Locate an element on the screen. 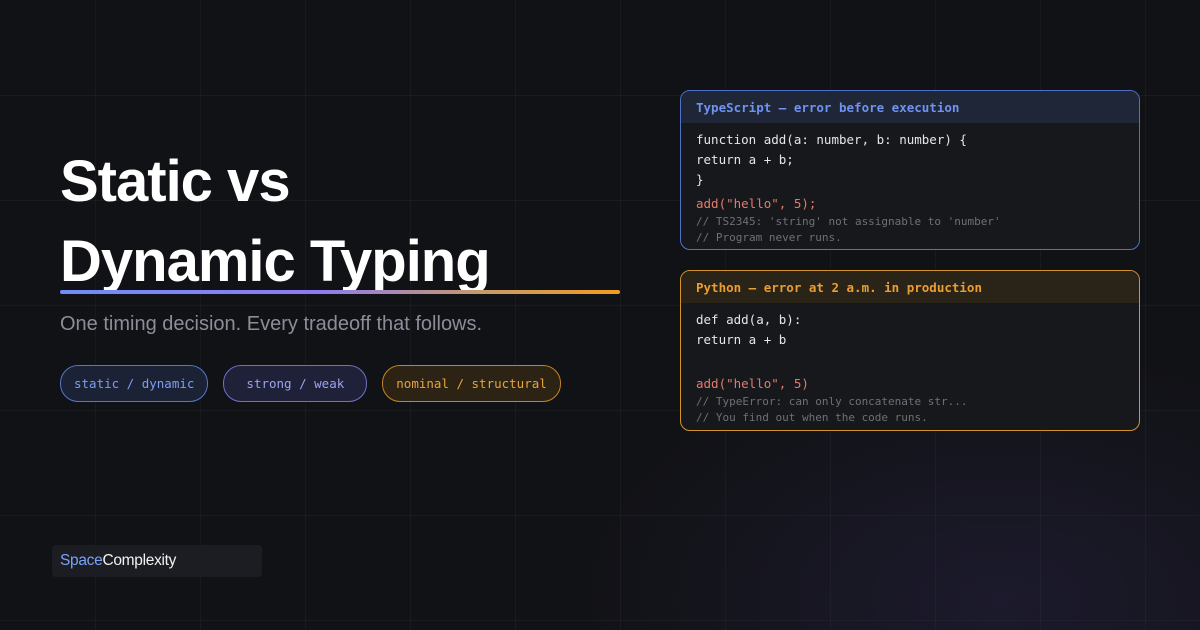 This screenshot has width=1200, height=630. title-line-1: Static vs is located at coordinates (175, 181).